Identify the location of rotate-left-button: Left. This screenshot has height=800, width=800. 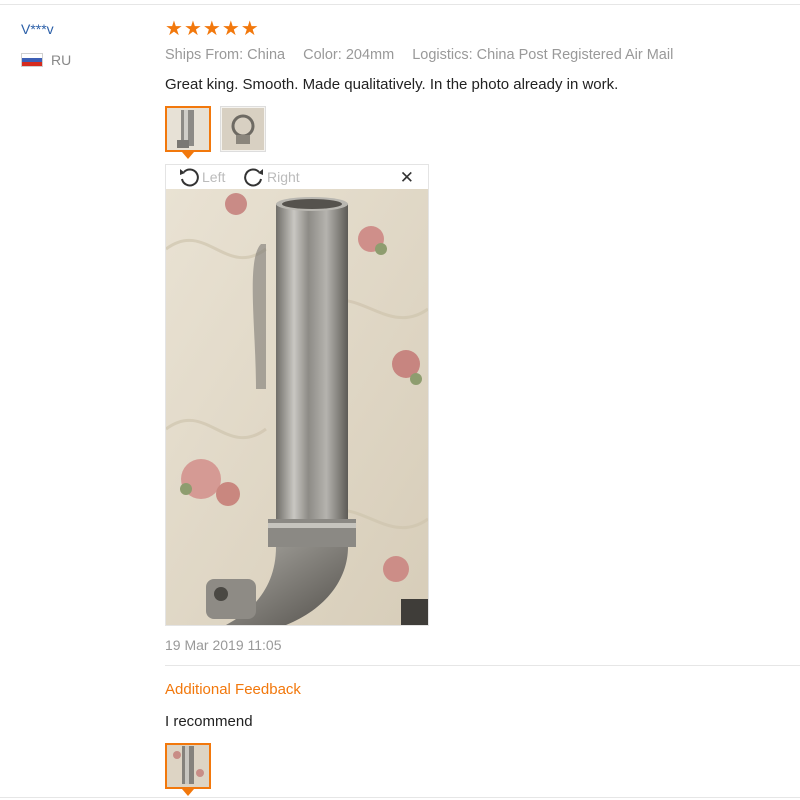
(201, 177).